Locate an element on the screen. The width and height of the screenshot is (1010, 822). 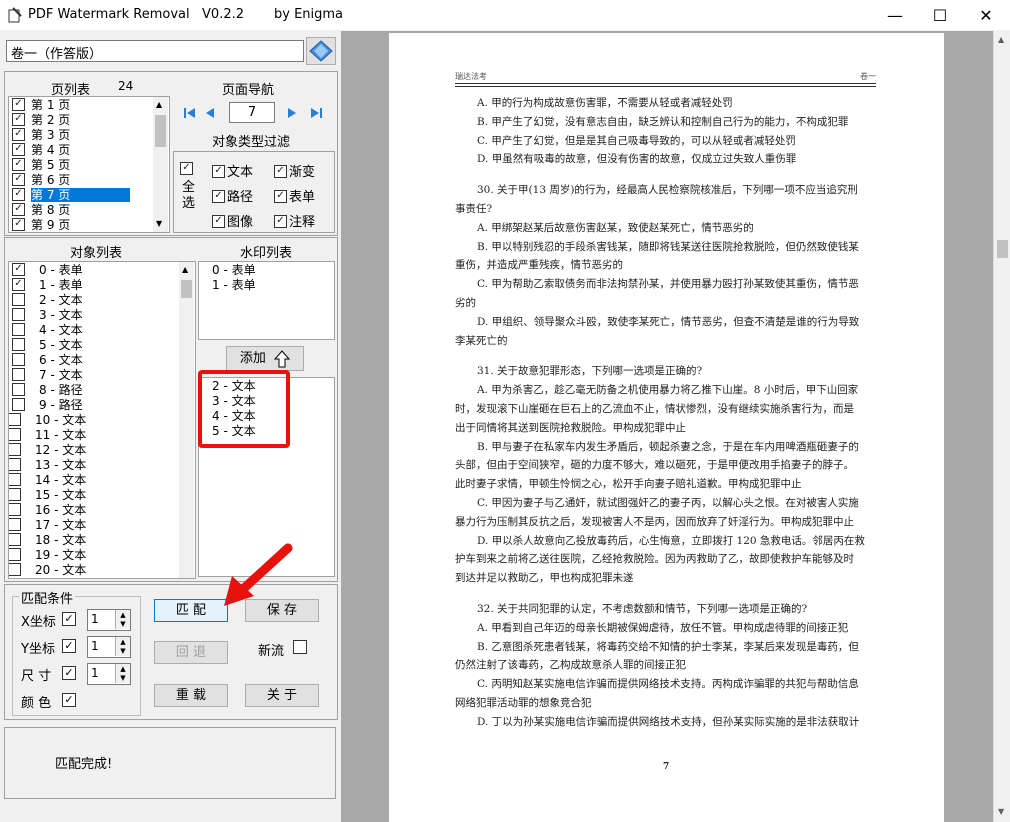
type-filter-item: ✓ 注释 is located at coordinates (294, 220).